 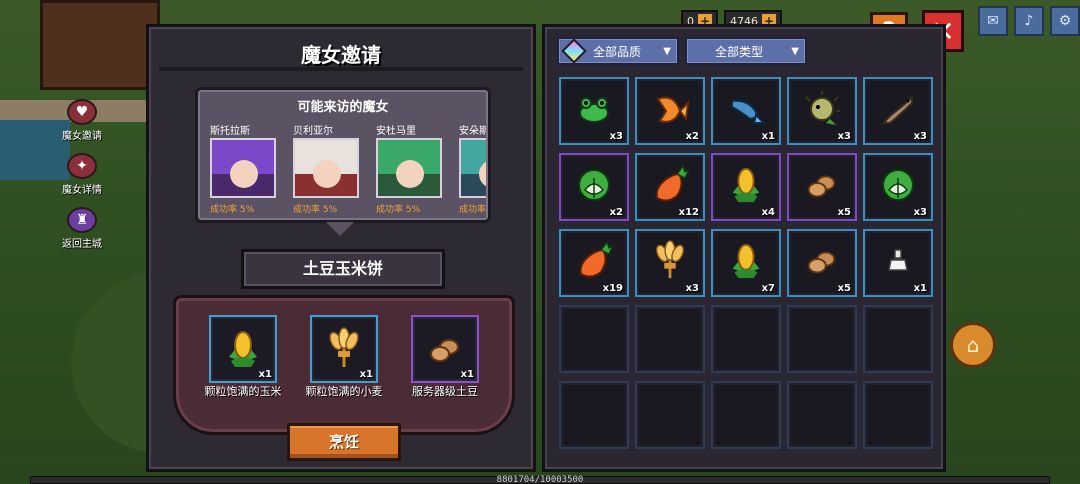 What do you see at coordinates (472, 171) in the screenshot?
I see `witch-card: 安朵斯 成功率 5%` at bounding box center [472, 171].